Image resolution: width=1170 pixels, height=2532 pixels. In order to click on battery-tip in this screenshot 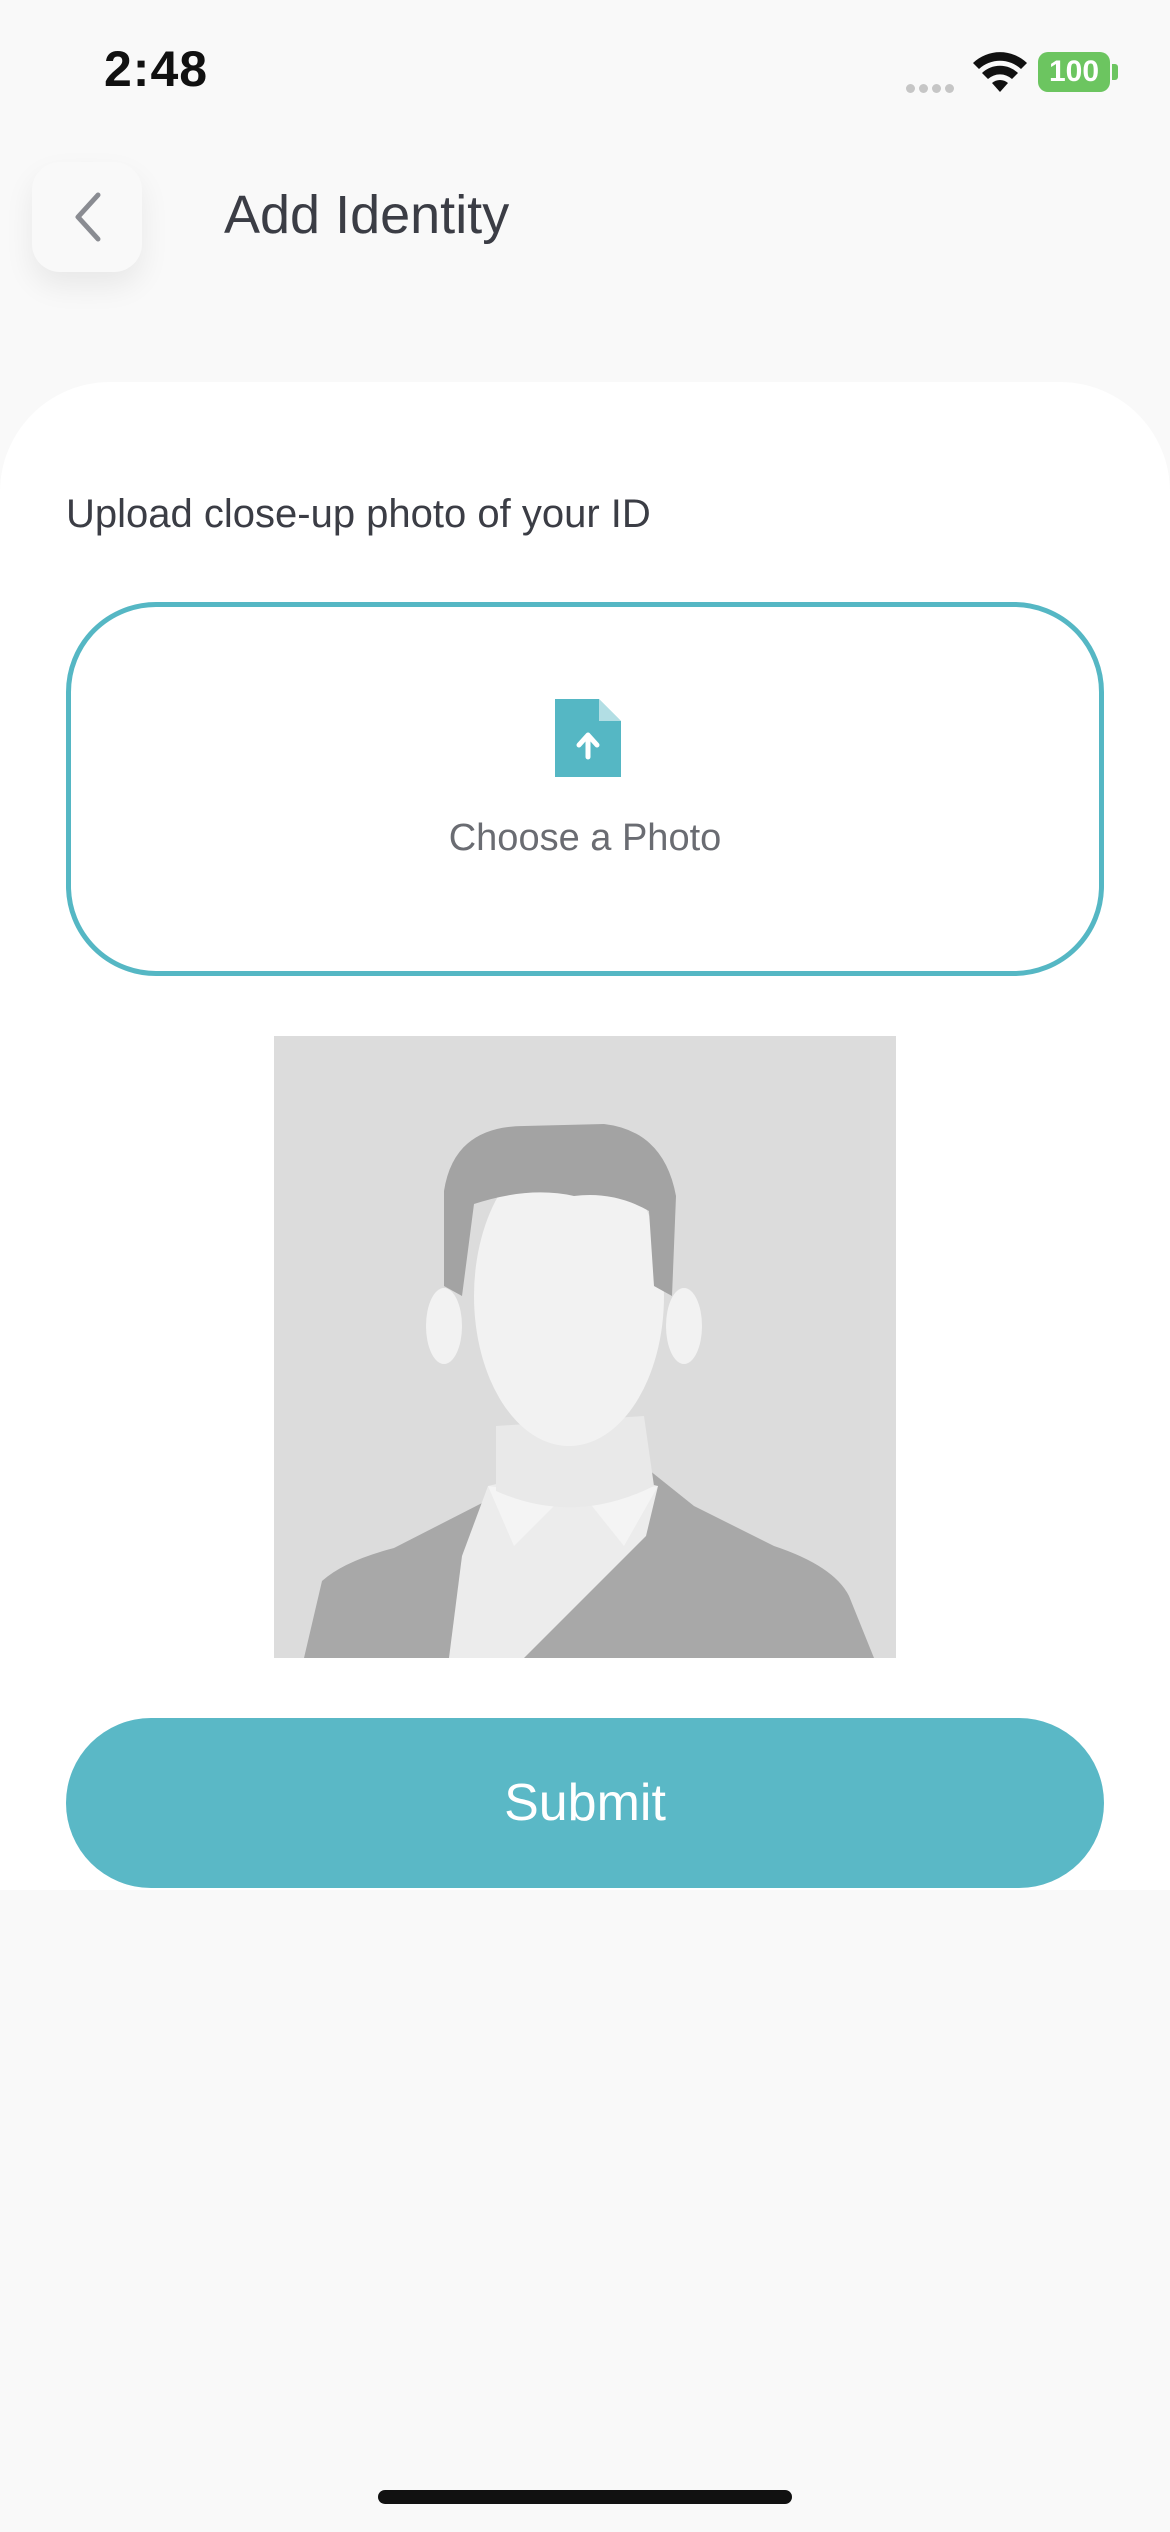, I will do `click(1115, 72)`.